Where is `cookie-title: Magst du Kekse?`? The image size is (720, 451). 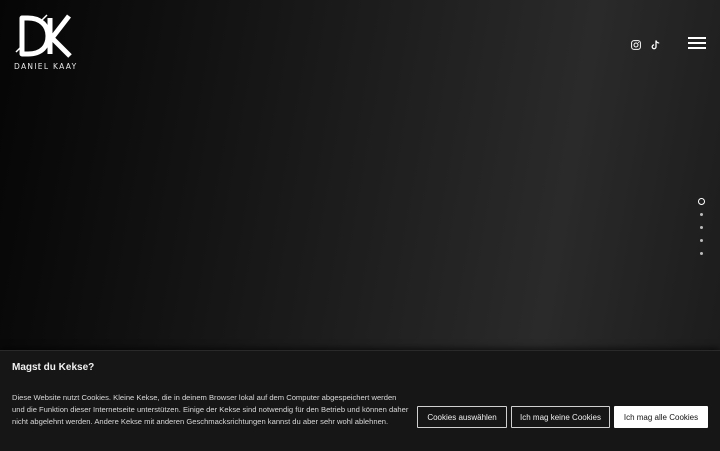 cookie-title: Magst du Kekse? is located at coordinates (53, 367).